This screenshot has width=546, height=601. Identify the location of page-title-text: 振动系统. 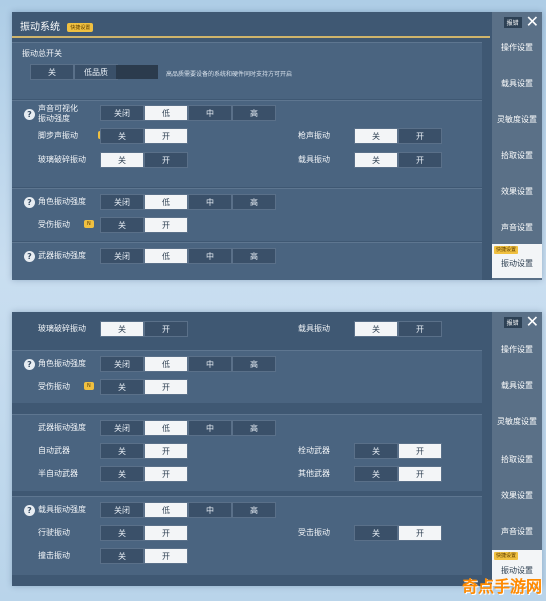
(40, 27).